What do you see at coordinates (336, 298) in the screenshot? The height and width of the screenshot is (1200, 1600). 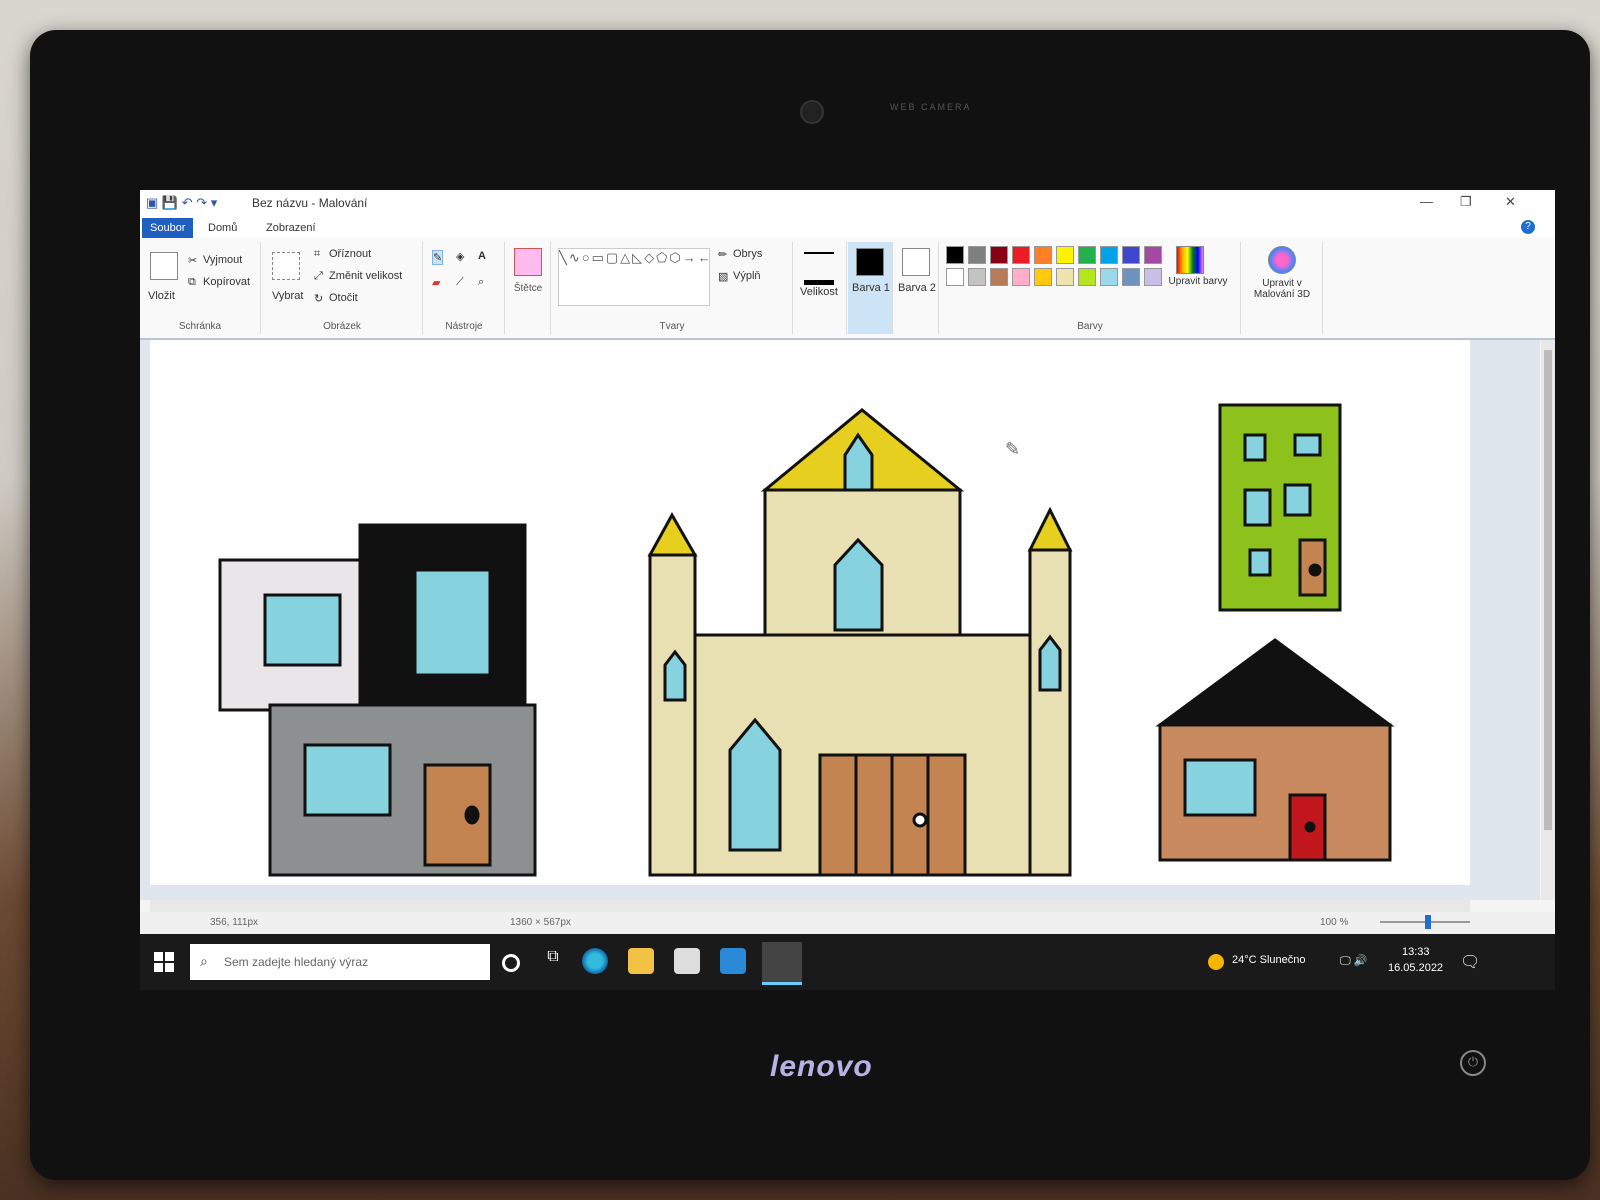 I see `rotate-button: ↻ Otočit` at bounding box center [336, 298].